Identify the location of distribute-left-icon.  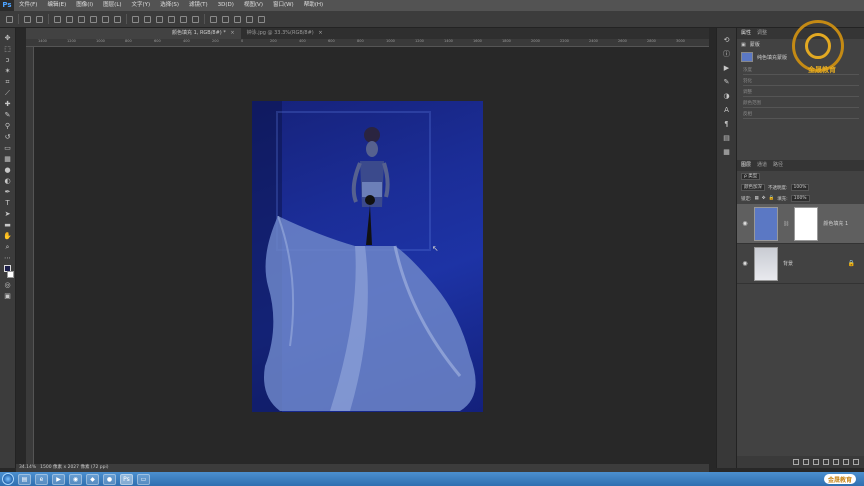
(171, 19).